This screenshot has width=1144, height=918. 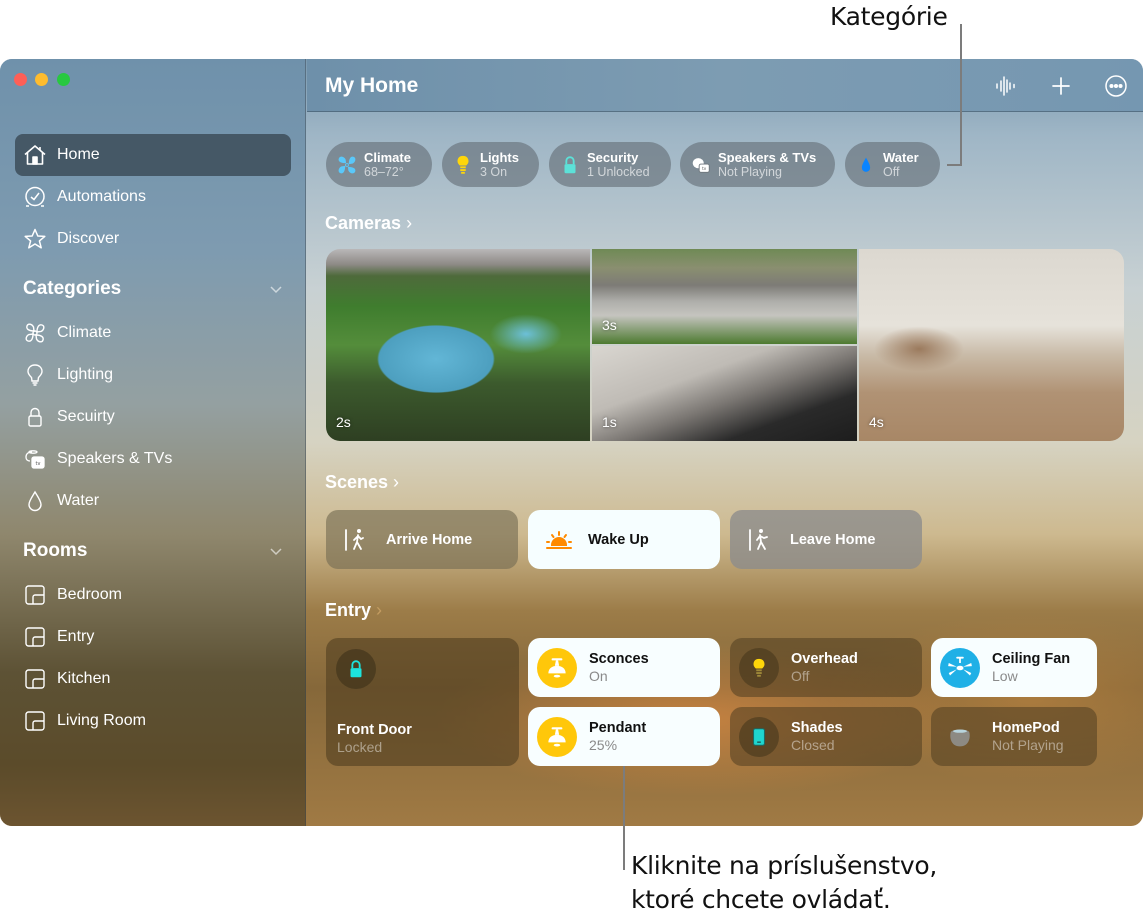 I want to click on status-pill-water: Water Off, so click(x=892, y=164).